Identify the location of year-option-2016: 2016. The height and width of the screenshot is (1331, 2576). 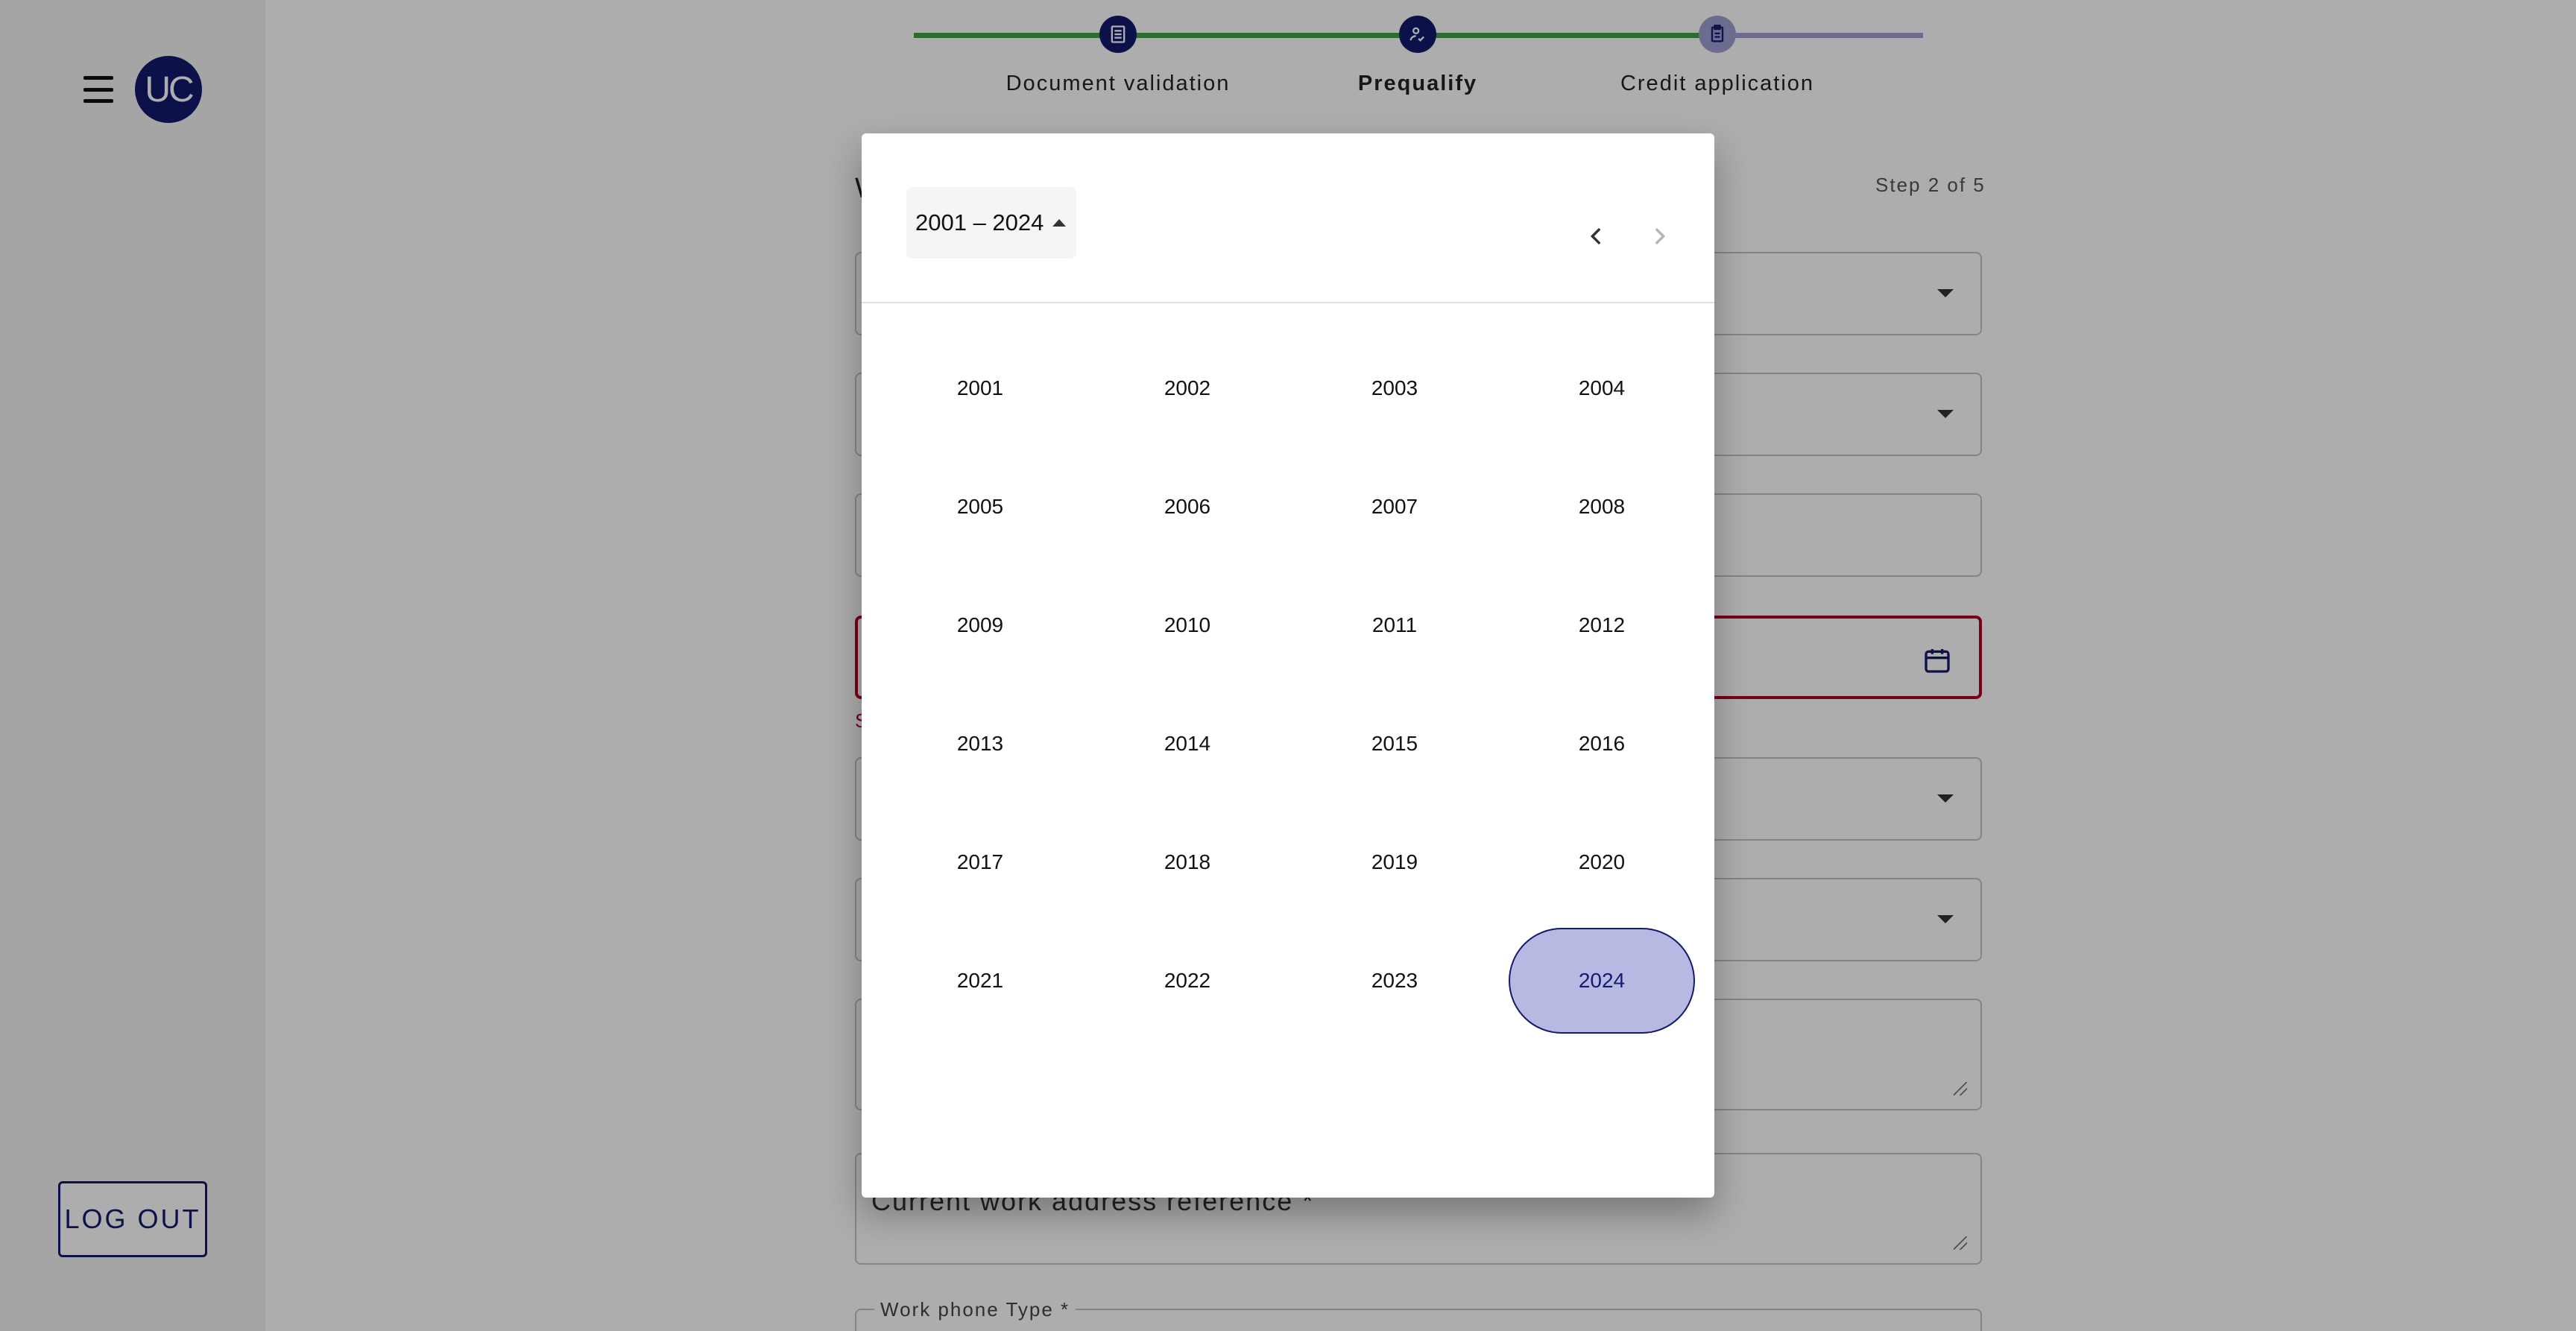
(1601, 743).